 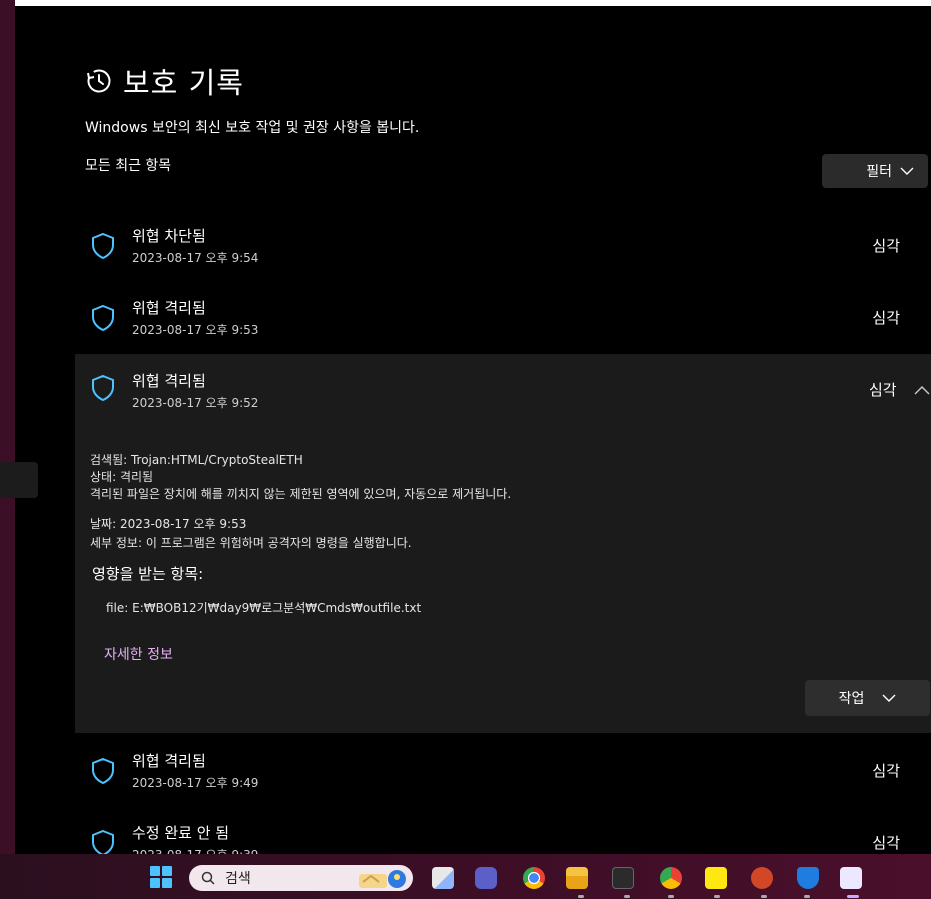 What do you see at coordinates (148, 574) in the screenshot?
I see `affected-items-heading: 영향을 받는 항목:` at bounding box center [148, 574].